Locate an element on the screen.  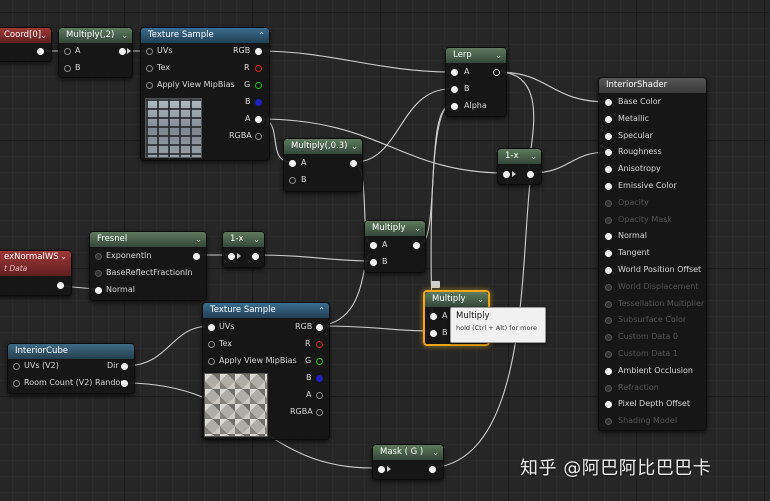
node-header: Multiply ⌄ is located at coordinates (395, 228).